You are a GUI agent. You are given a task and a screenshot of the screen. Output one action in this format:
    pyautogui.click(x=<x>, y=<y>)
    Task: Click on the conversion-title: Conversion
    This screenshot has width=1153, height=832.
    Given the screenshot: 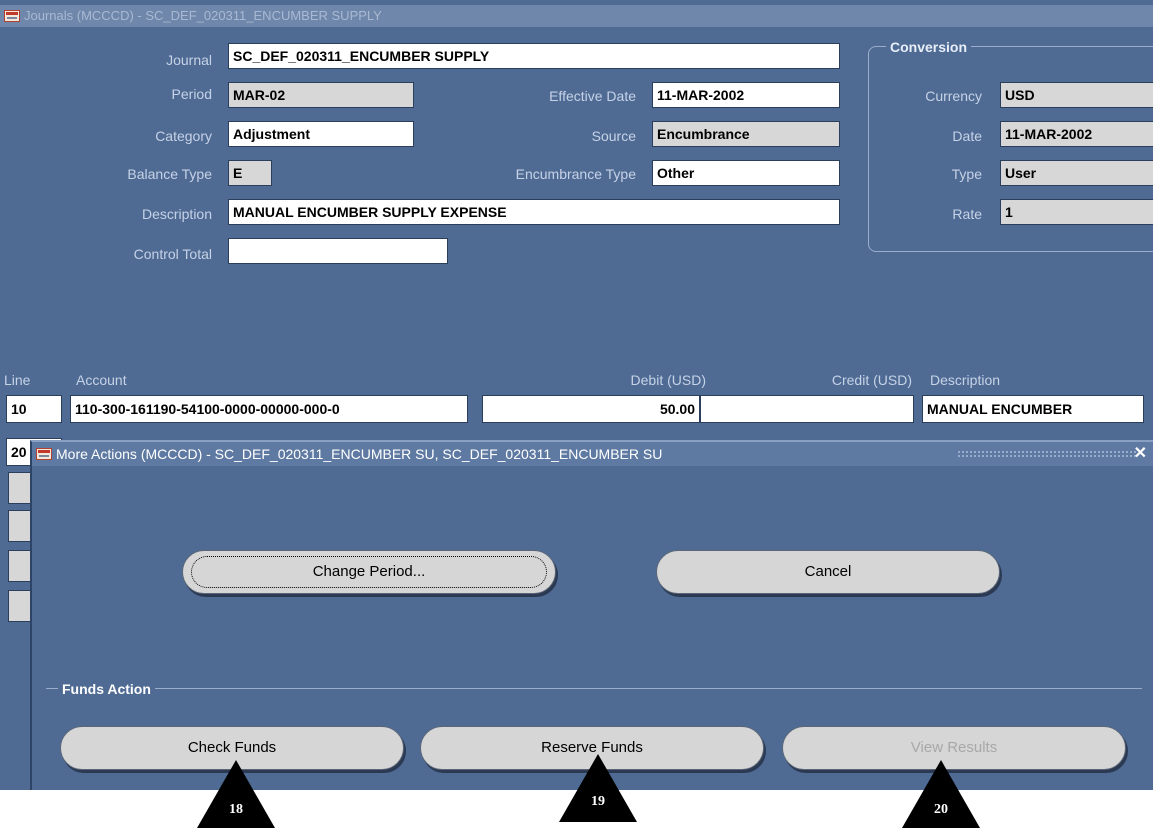 What is the action you would take?
    pyautogui.click(x=929, y=47)
    